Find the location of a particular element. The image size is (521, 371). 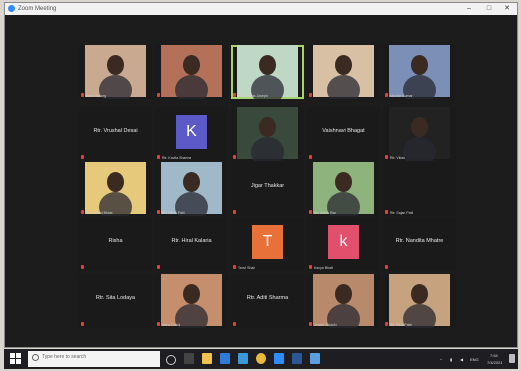

participant-tile: Rtr. Vikas is located at coordinates (419, 134).